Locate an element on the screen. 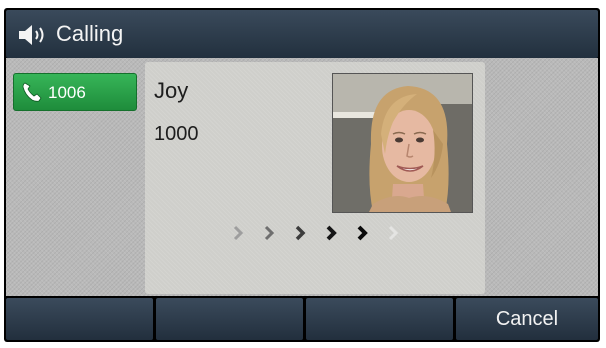 This screenshot has width=606, height=348. status-bar: Calling is located at coordinates (302, 34).